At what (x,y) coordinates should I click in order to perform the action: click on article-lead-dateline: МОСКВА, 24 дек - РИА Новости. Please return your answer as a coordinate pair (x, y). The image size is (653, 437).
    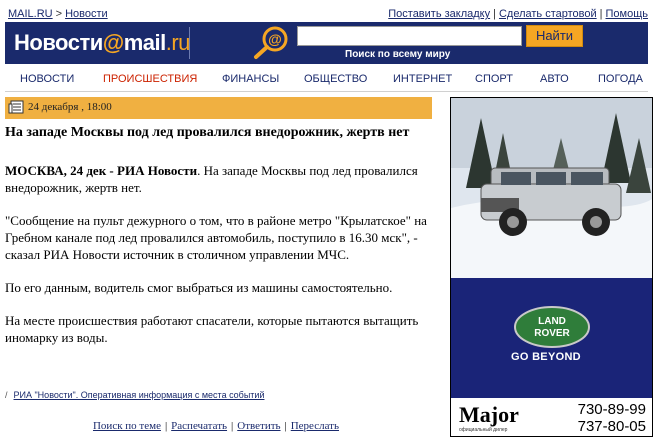
    Looking at the image, I should click on (101, 170).